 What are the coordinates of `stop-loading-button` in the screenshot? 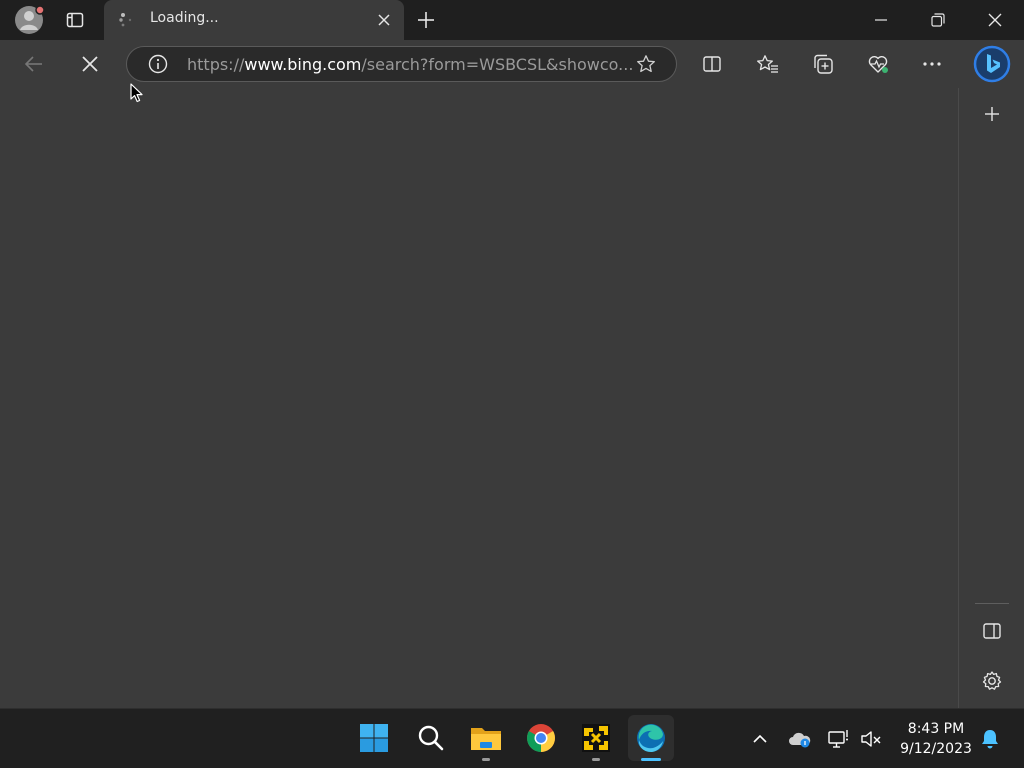 It's located at (90, 64).